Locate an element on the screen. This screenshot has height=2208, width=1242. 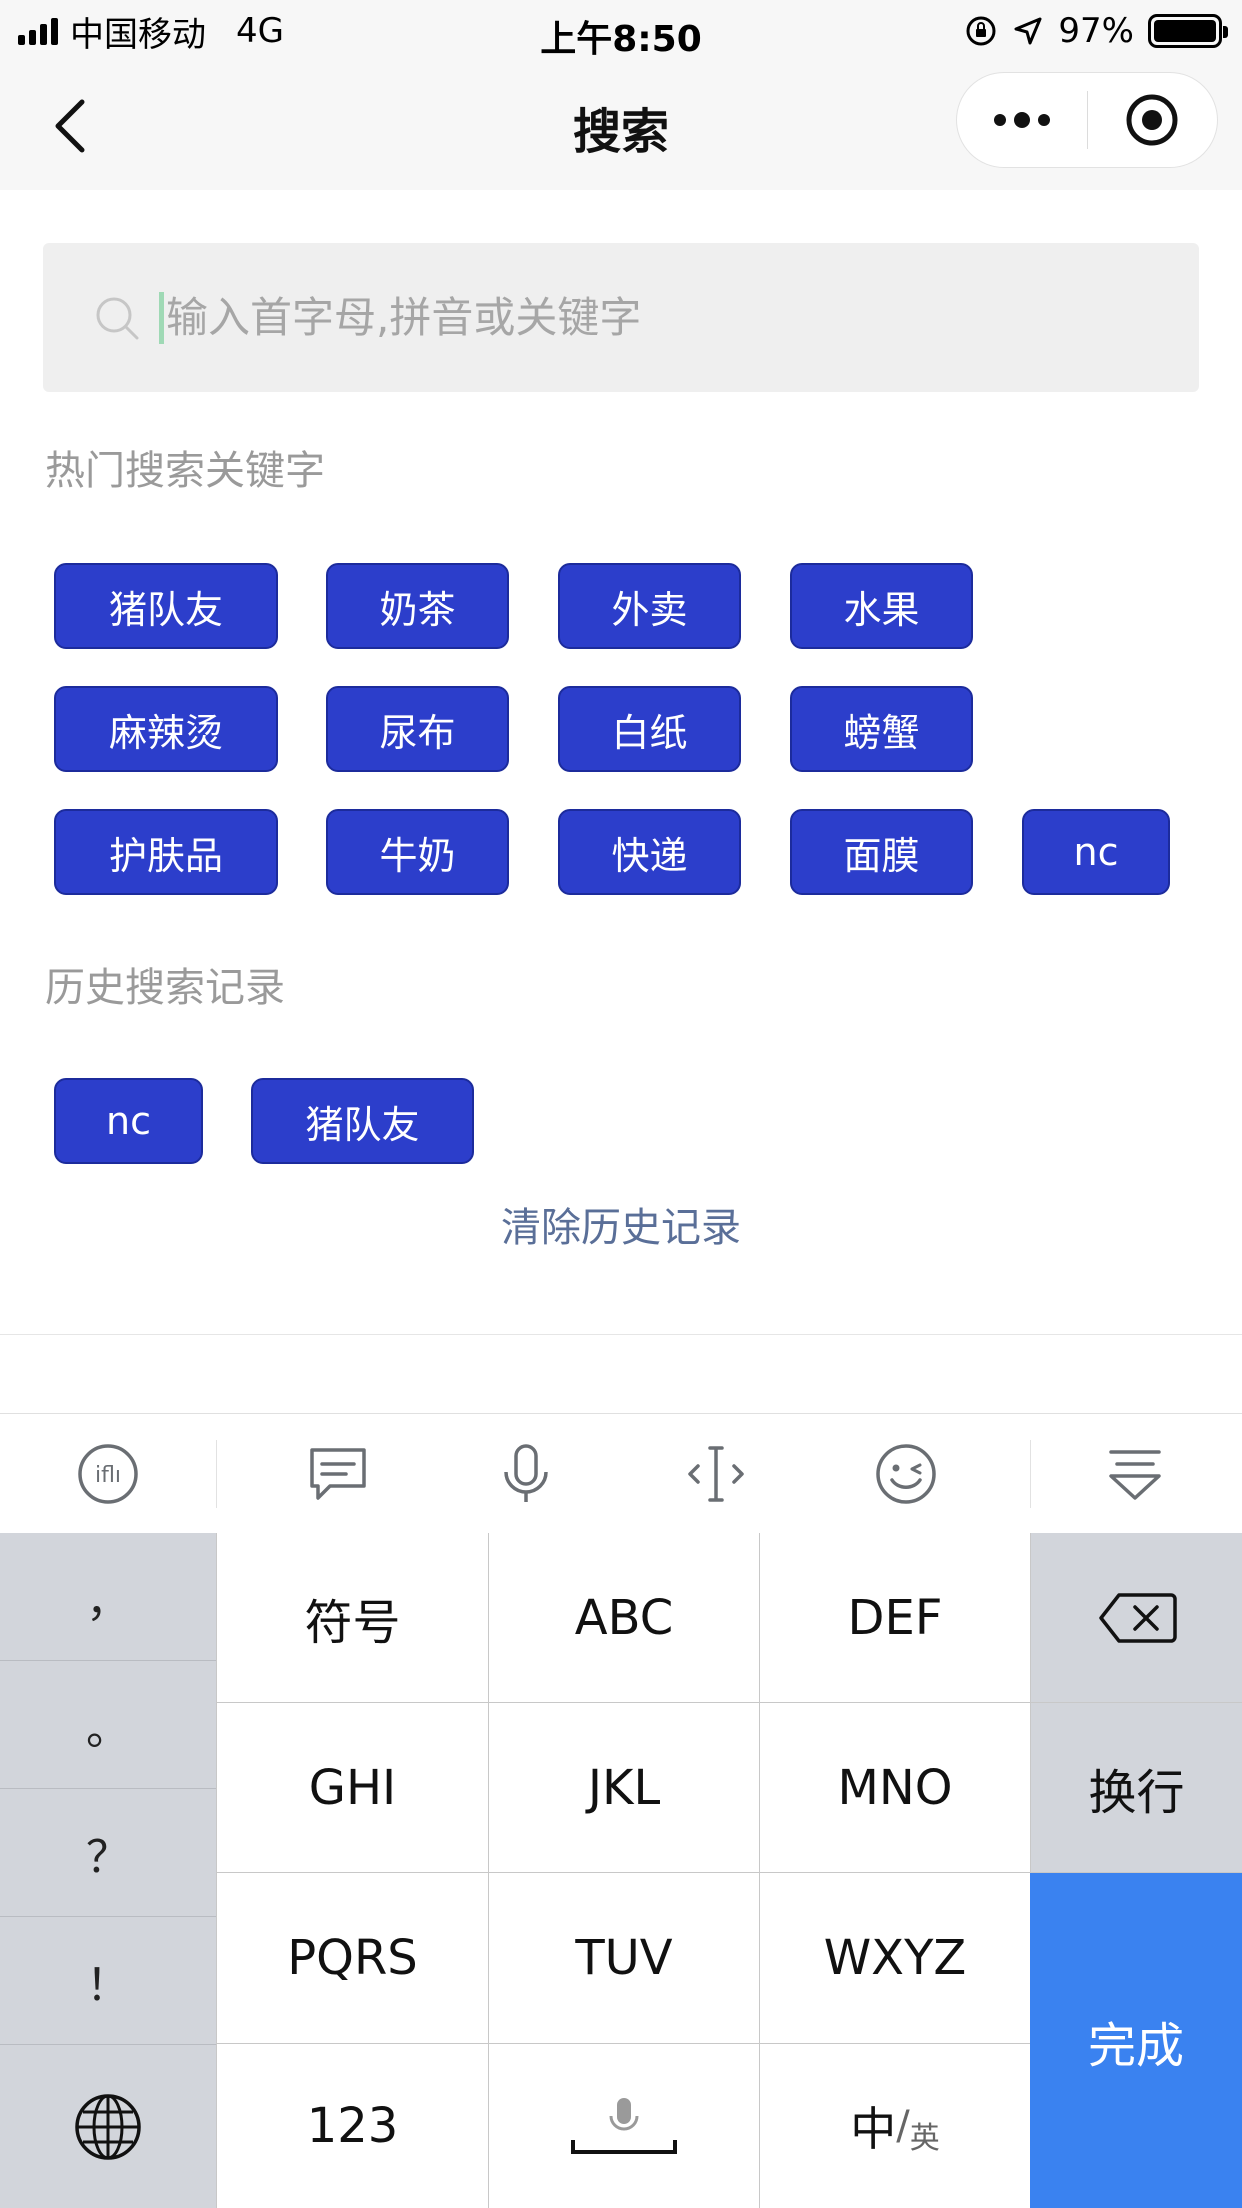
key-comma: ， is located at coordinates (108, 1597).